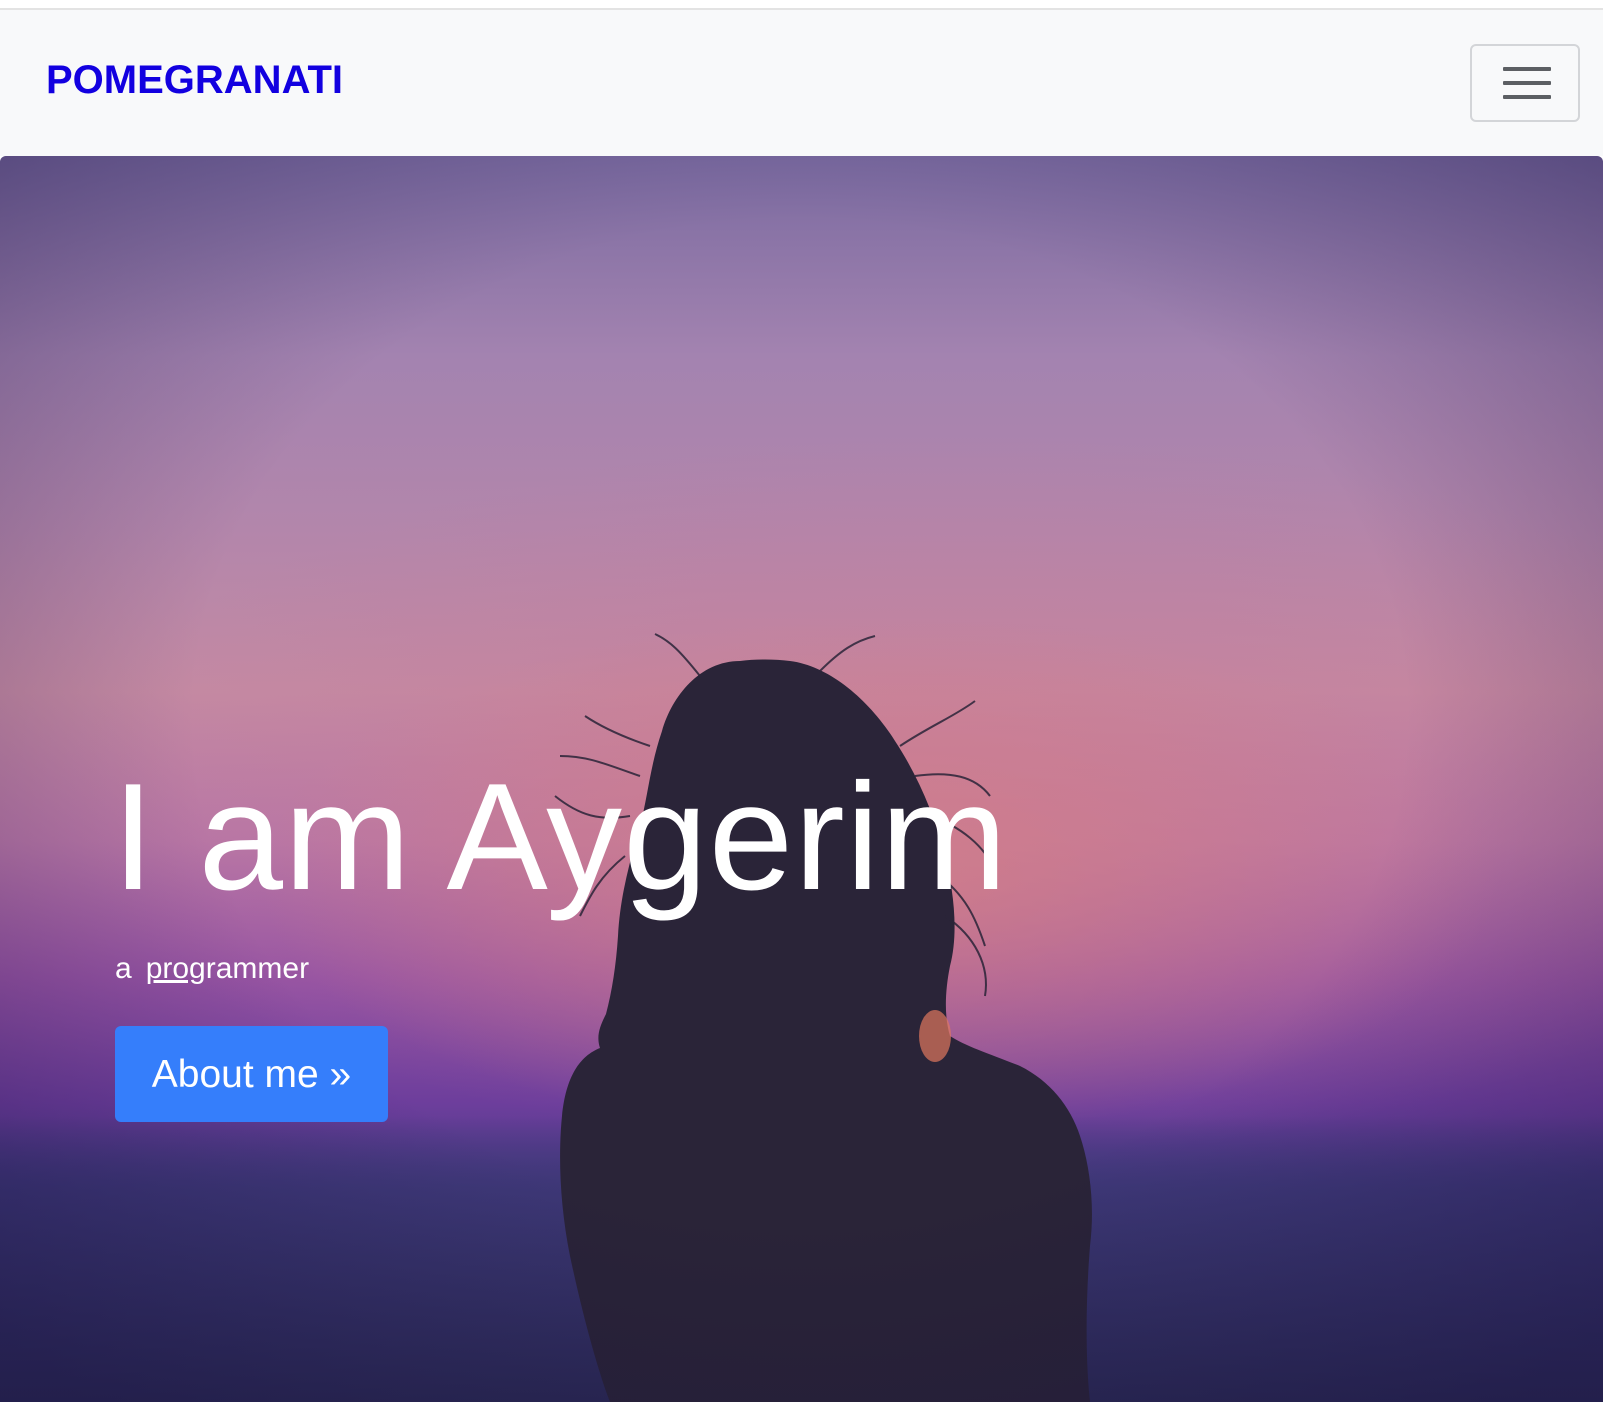 The height and width of the screenshot is (1402, 1603). I want to click on hero-title: I am Aygerim, so click(560, 837).